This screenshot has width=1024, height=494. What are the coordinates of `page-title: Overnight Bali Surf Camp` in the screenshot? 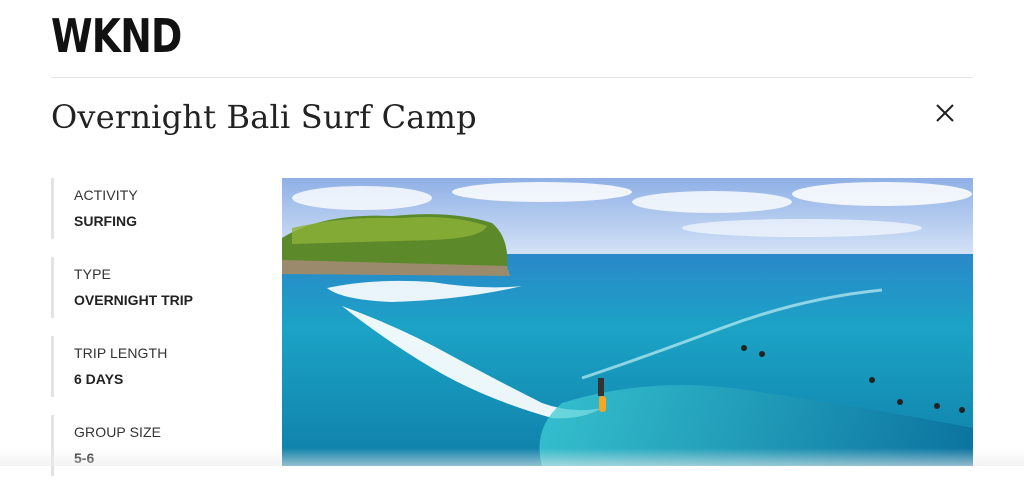 It's located at (264, 117).